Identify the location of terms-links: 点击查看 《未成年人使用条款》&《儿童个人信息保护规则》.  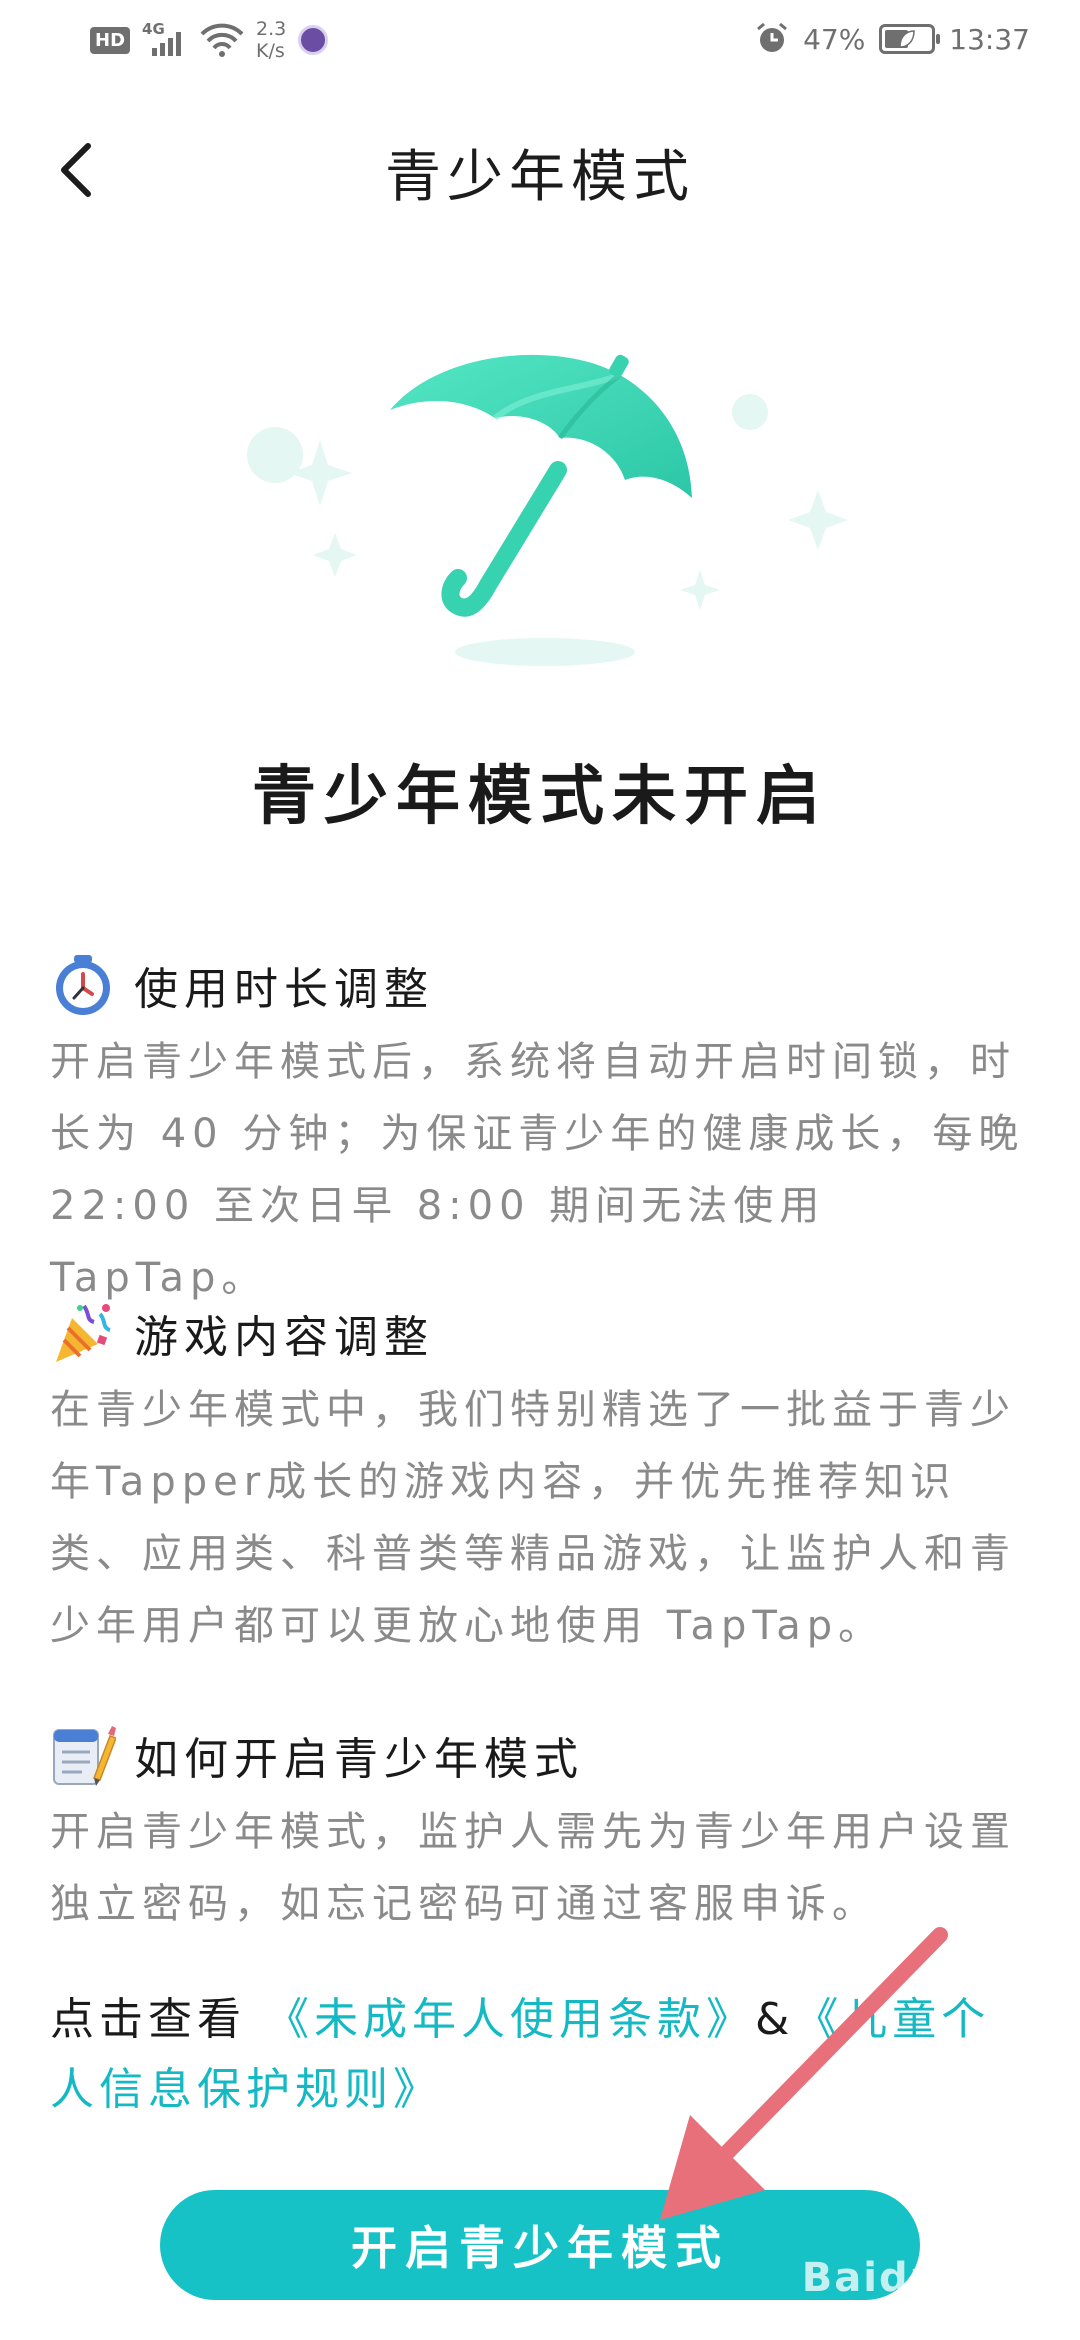
(540, 2055).